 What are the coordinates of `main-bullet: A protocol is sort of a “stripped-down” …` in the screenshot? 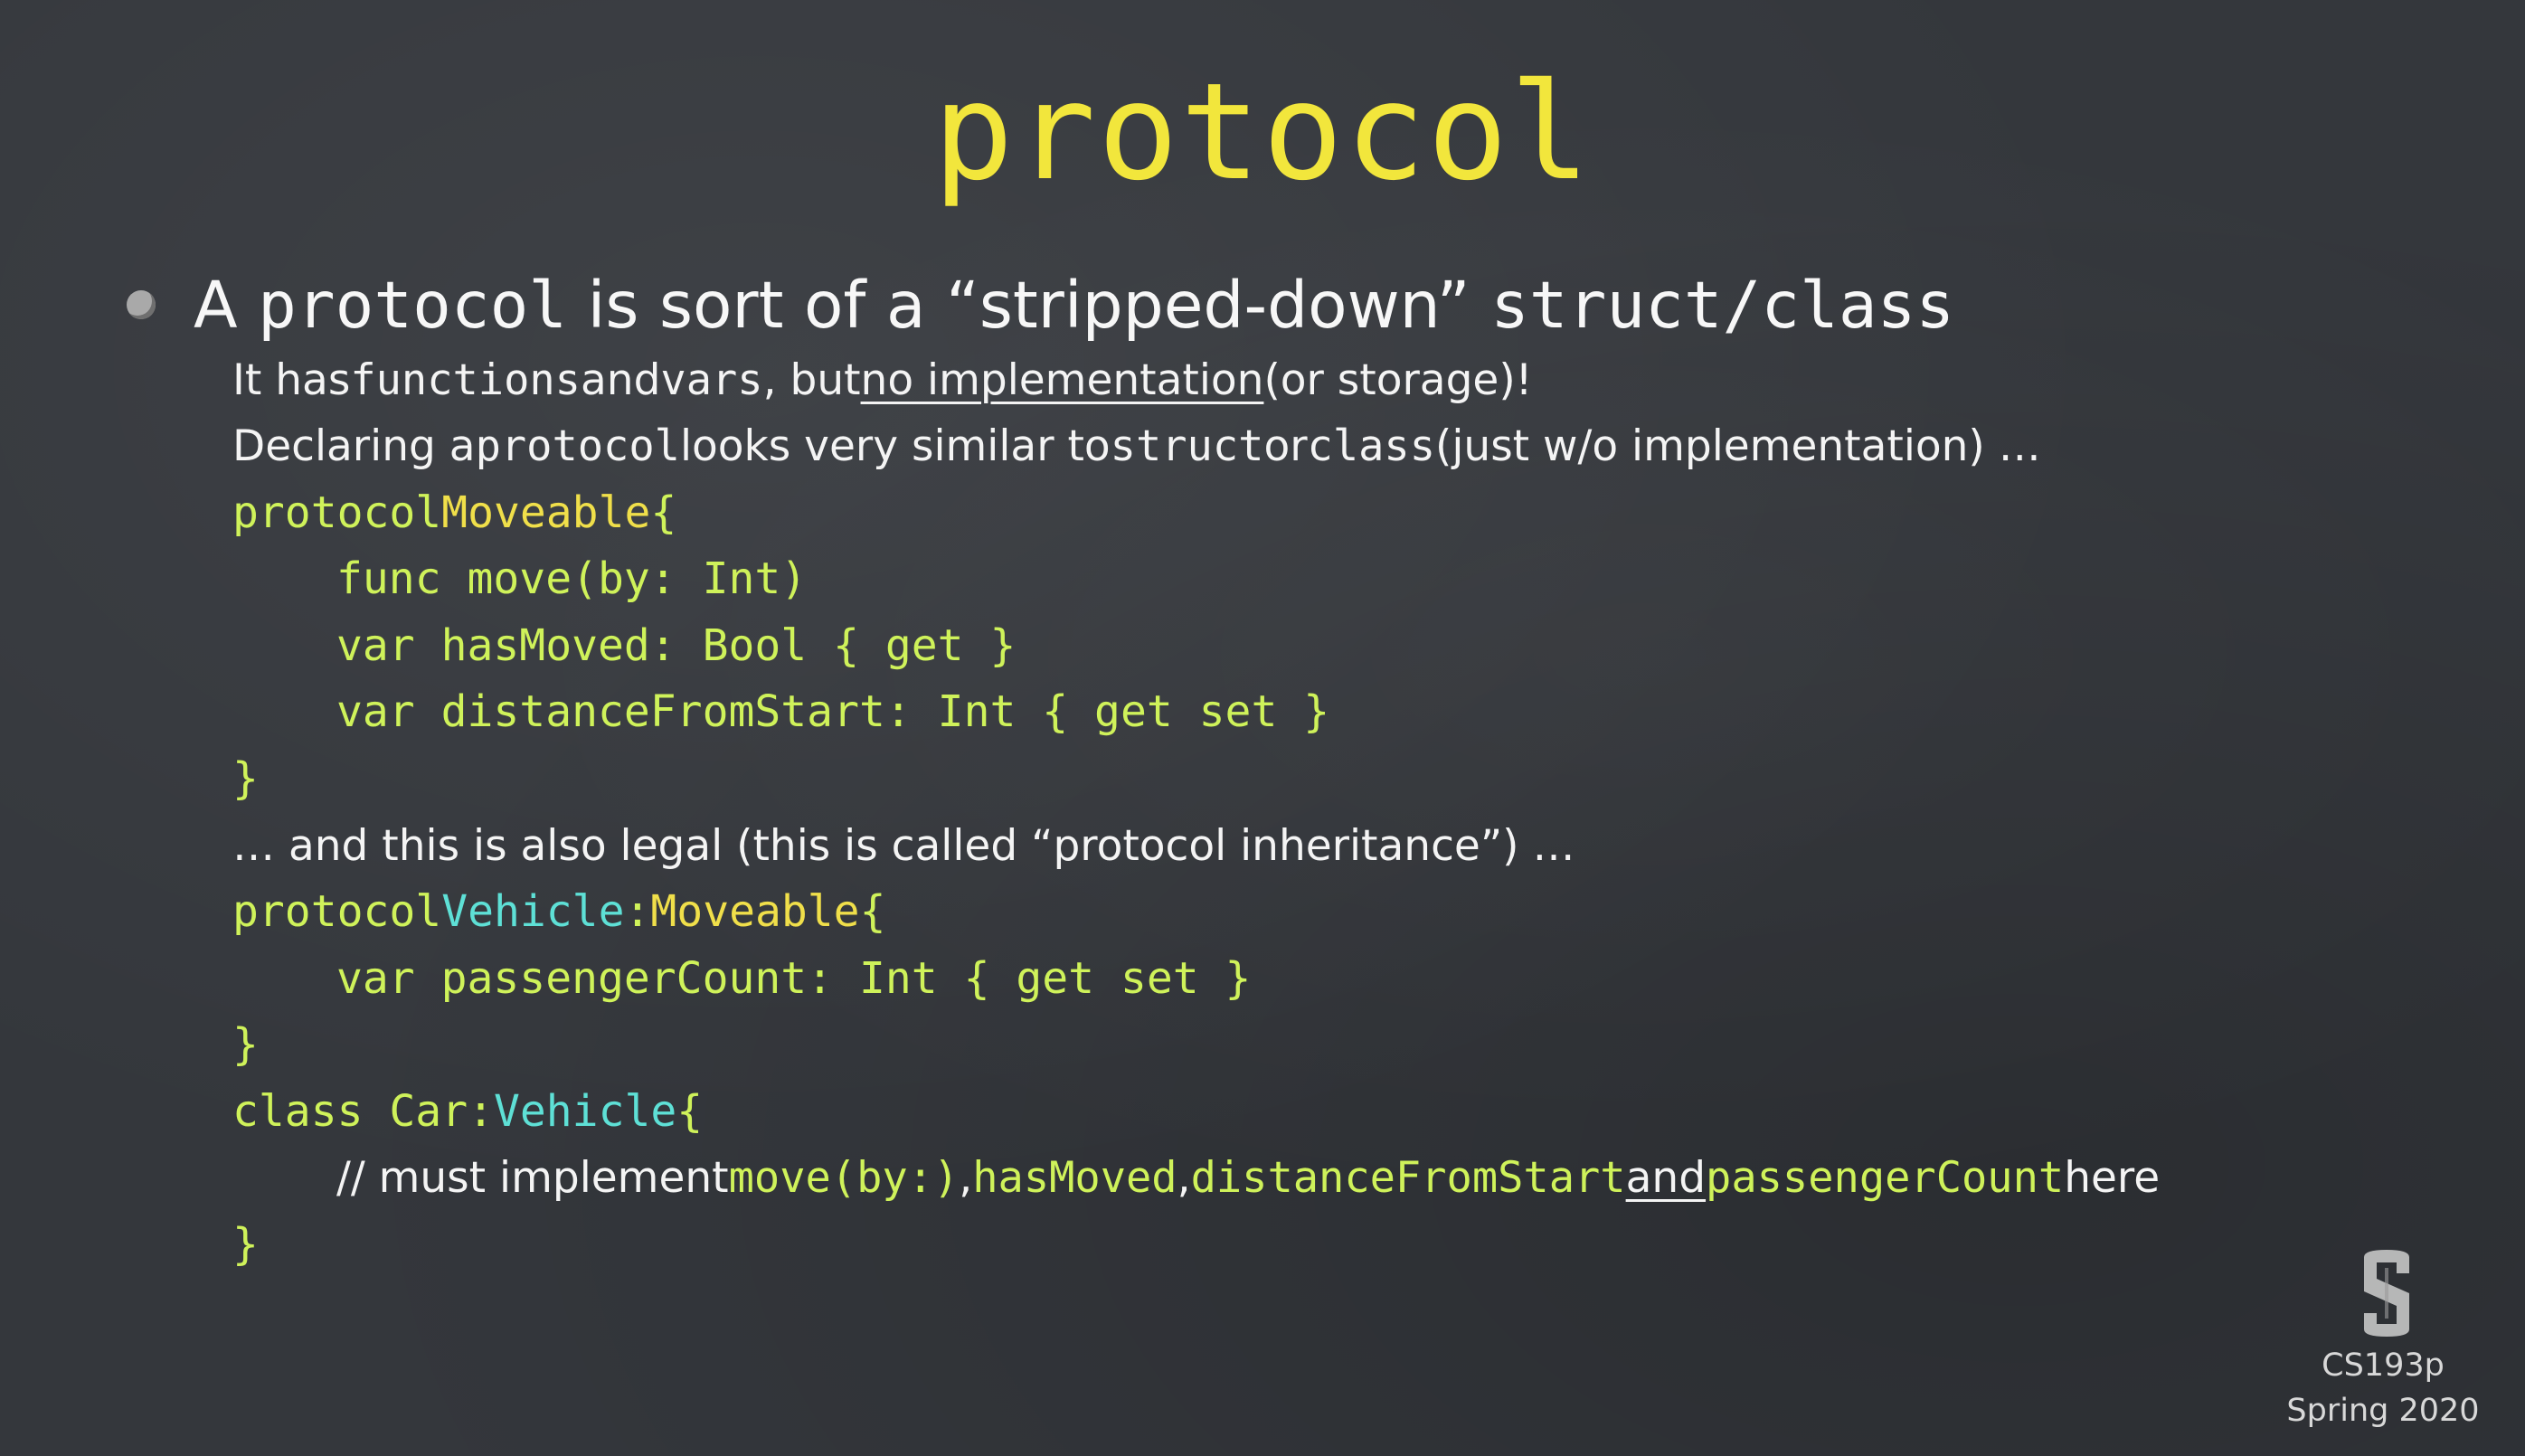 It's located at (1040, 304).